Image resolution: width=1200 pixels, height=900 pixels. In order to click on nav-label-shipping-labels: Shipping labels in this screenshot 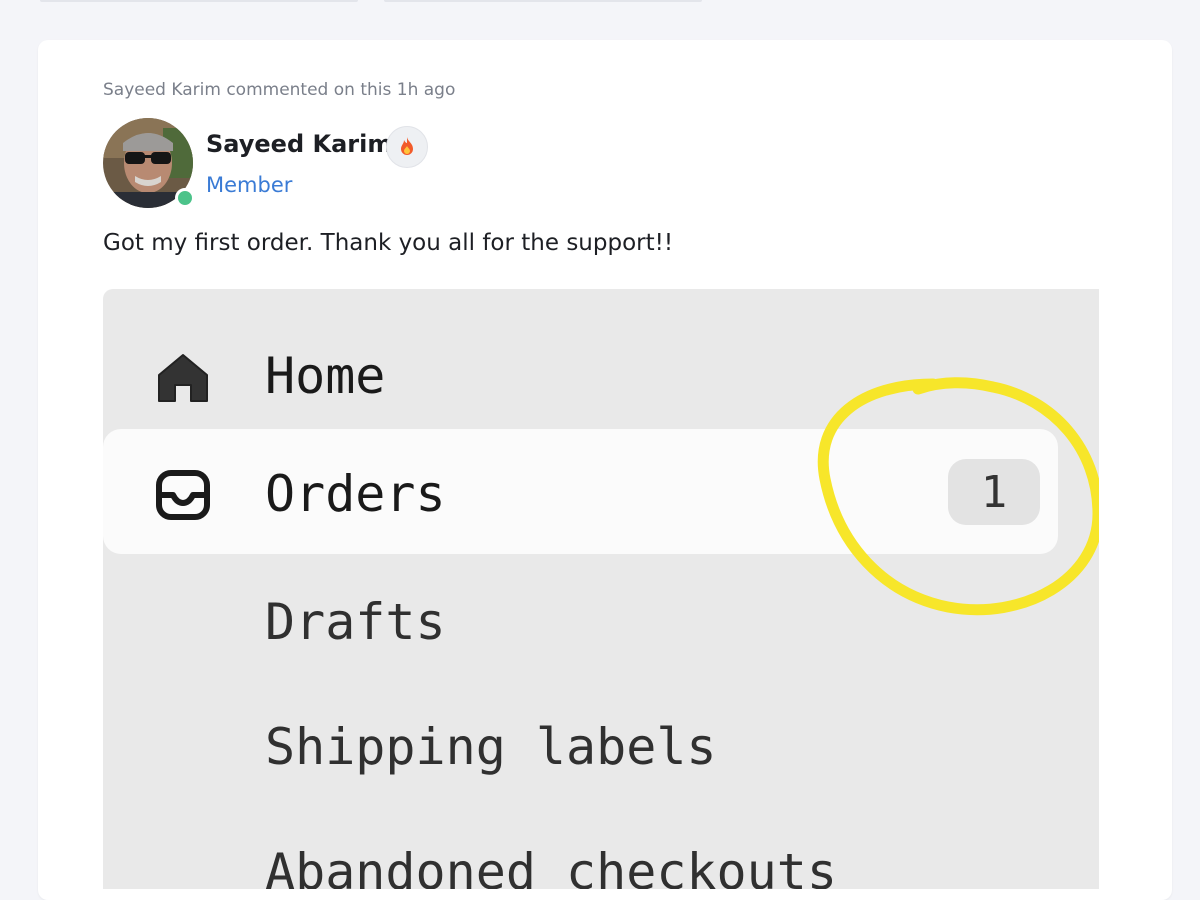, I will do `click(491, 747)`.